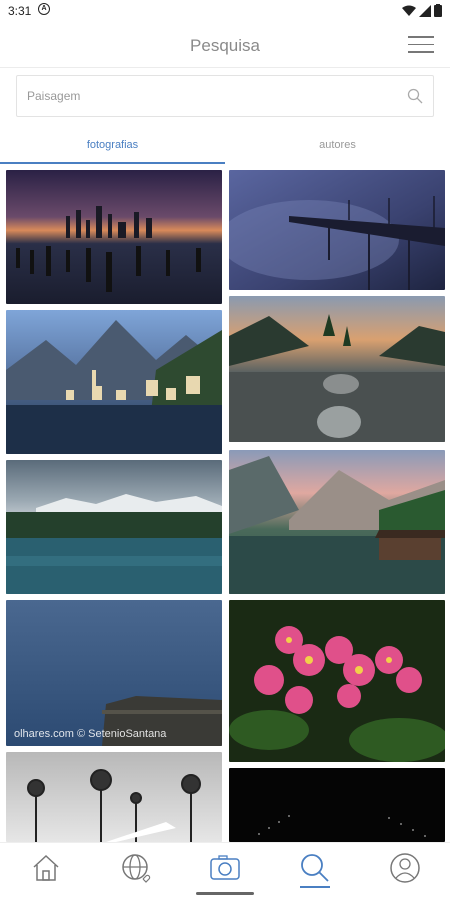  Describe the element at coordinates (20, 11) in the screenshot. I see `status-time: 3:31` at that location.